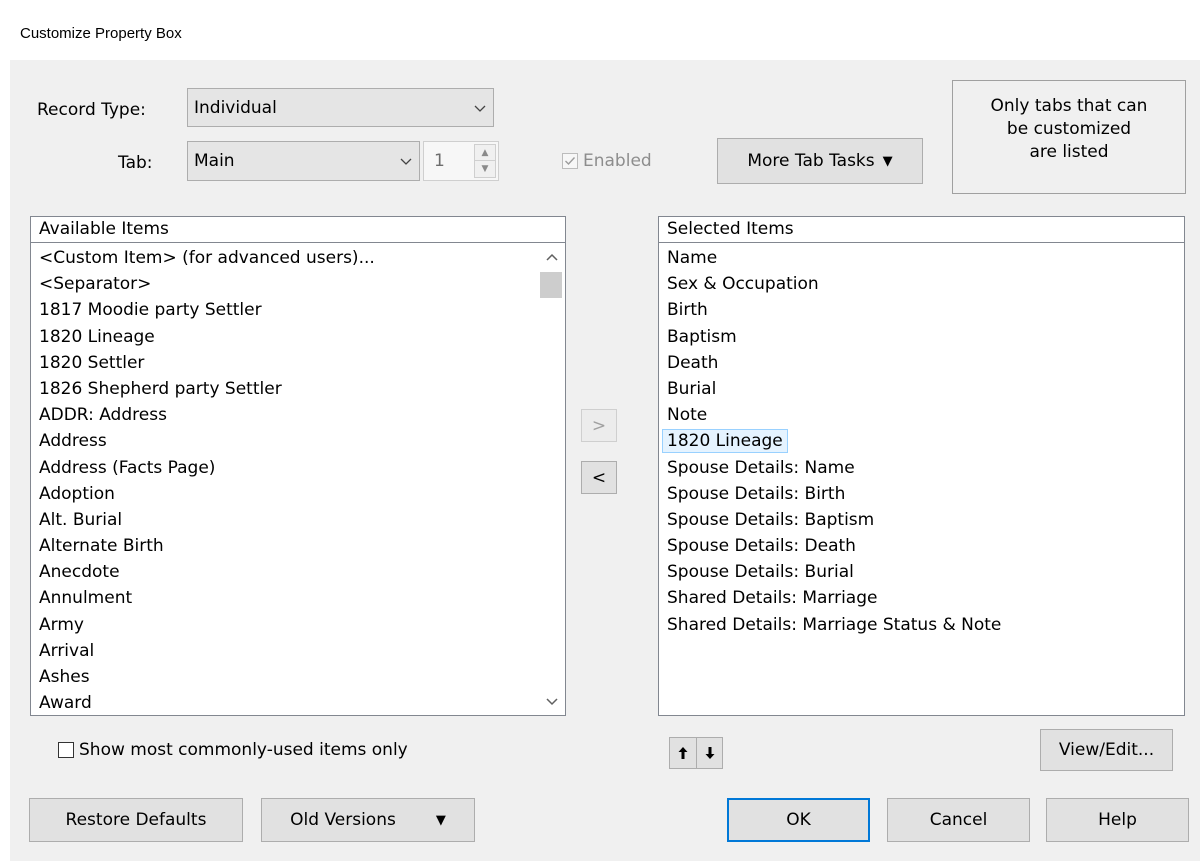 The image size is (1200, 861). I want to click on spinner-down-icon: ▼, so click(485, 169).